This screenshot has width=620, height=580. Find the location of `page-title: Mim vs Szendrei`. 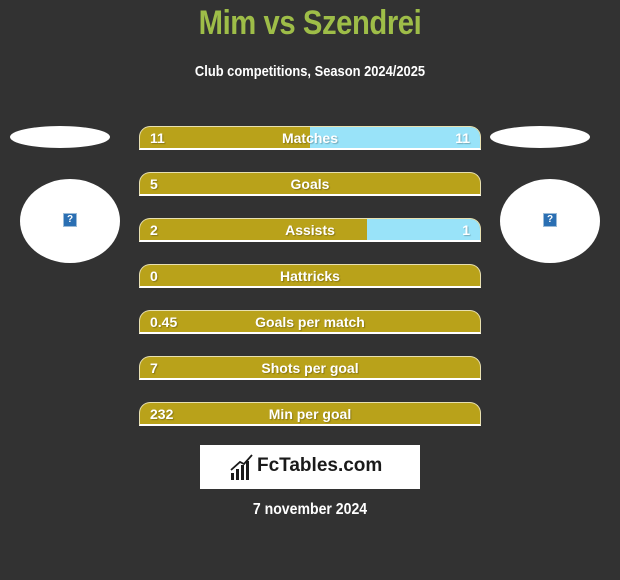

page-title: Mim vs Szendrei is located at coordinates (310, 23).